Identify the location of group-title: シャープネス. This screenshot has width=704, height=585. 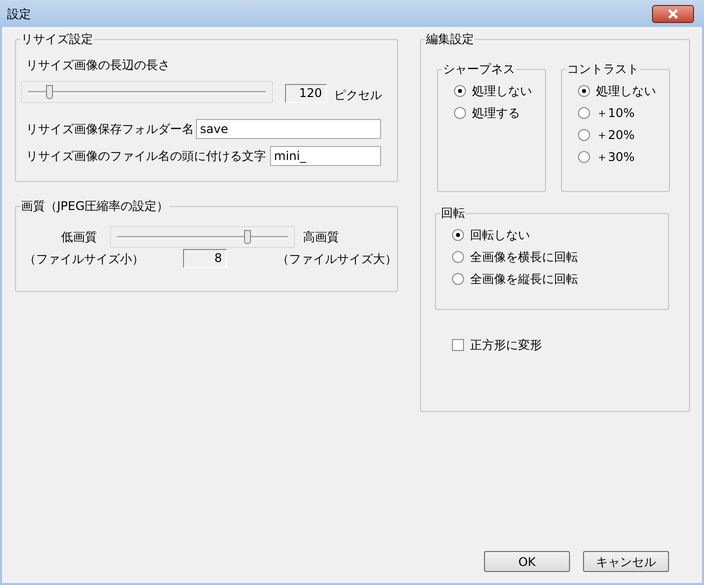
(479, 69).